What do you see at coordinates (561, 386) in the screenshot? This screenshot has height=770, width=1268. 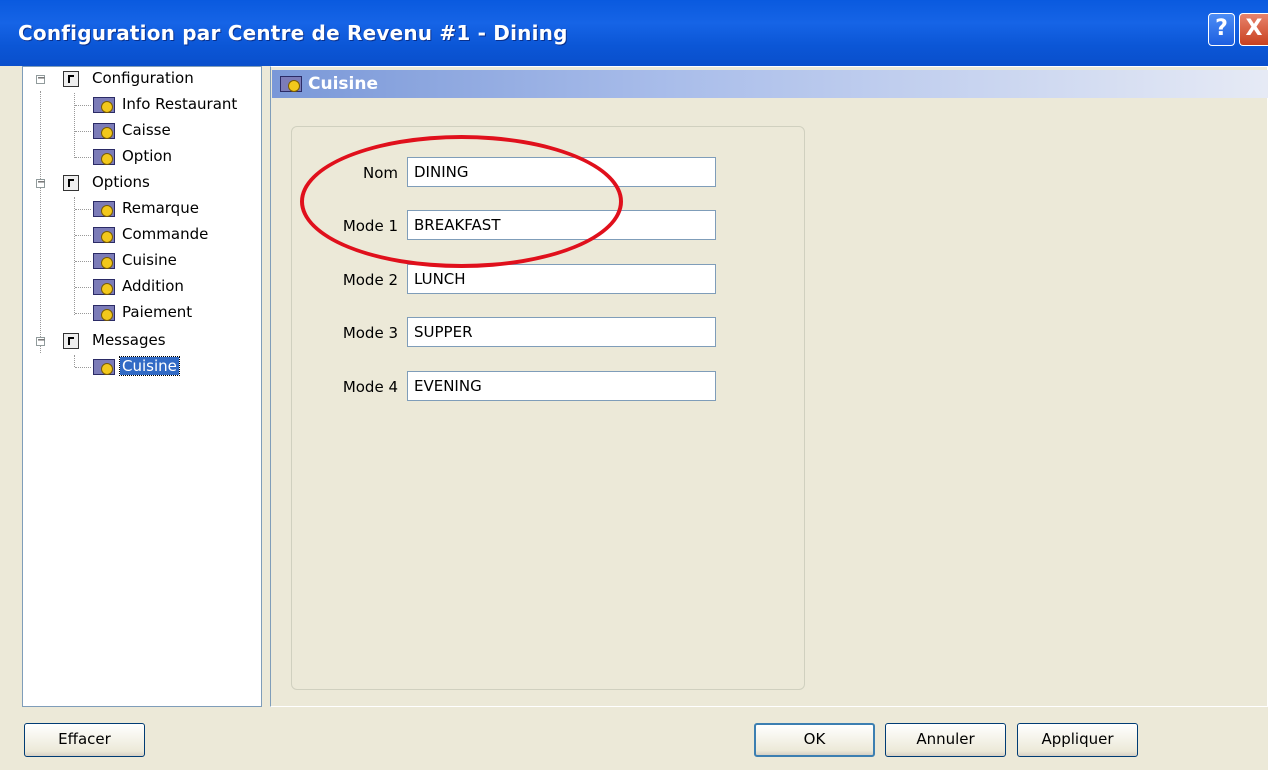 I see `mode-4-input` at bounding box center [561, 386].